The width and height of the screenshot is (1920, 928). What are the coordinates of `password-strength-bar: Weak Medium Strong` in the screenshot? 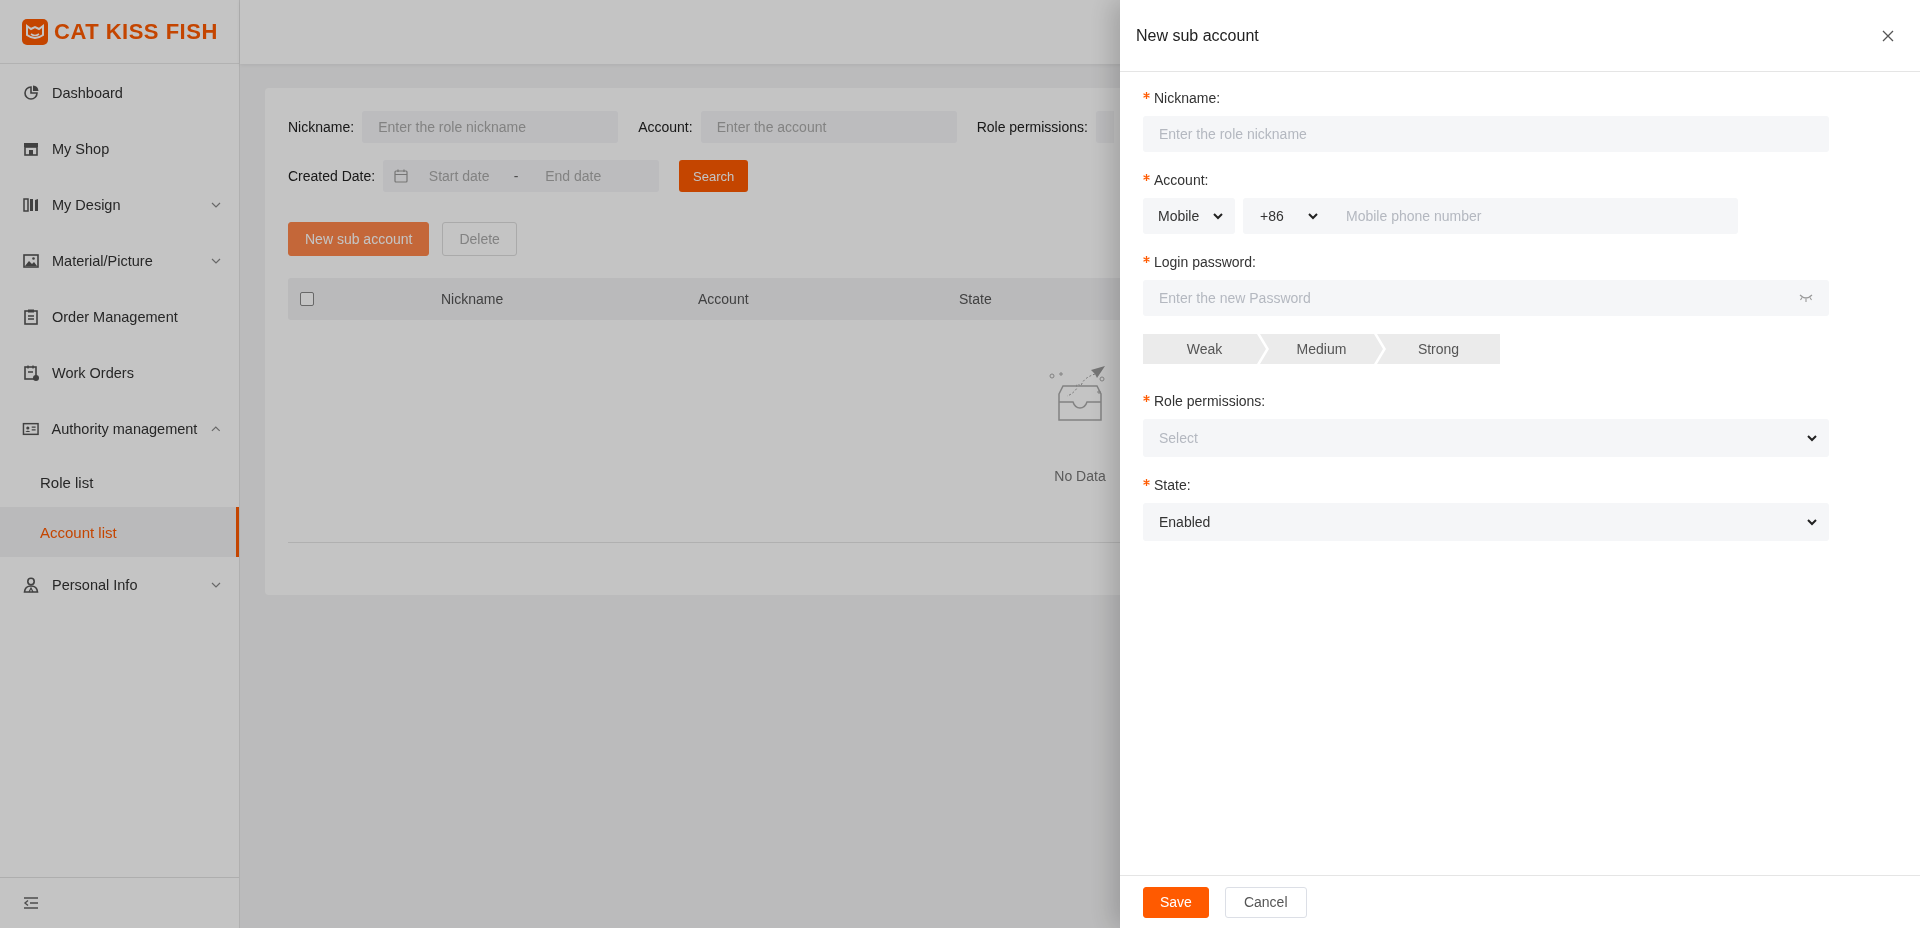 It's located at (1520, 349).